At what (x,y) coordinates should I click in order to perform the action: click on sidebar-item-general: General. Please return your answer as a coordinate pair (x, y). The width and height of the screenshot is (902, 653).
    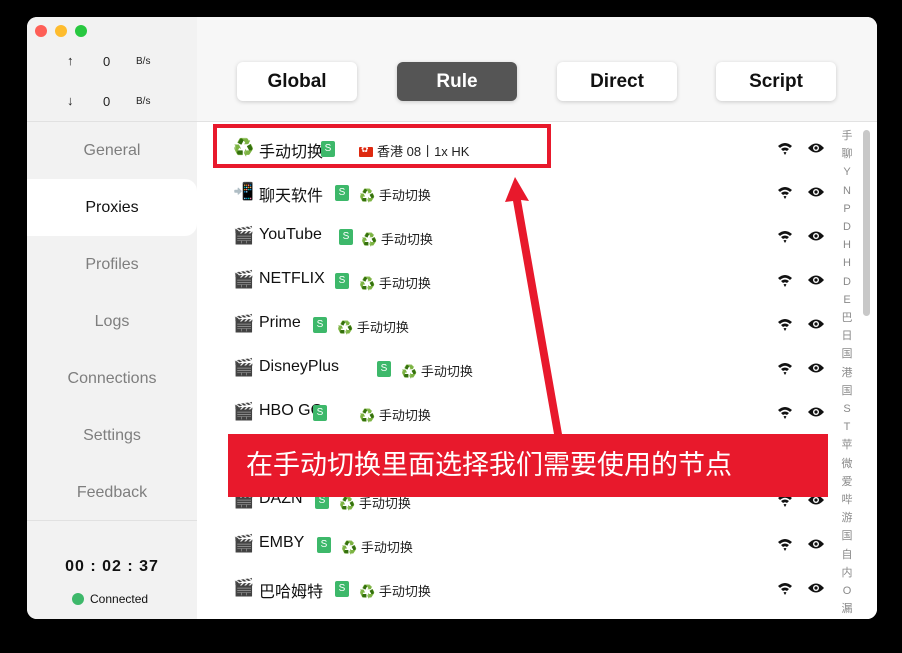
    Looking at the image, I should click on (112, 150).